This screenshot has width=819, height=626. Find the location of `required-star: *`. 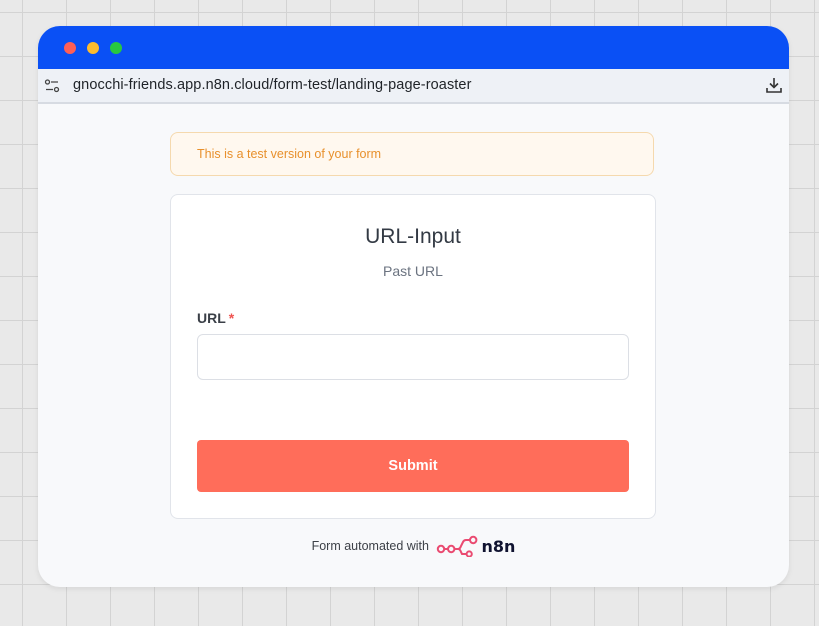

required-star: * is located at coordinates (231, 318).